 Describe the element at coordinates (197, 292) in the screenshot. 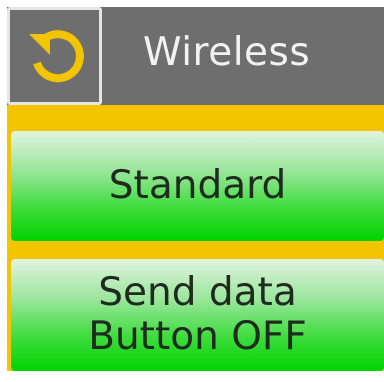

I see `send-data-label-line1: Send data` at that location.